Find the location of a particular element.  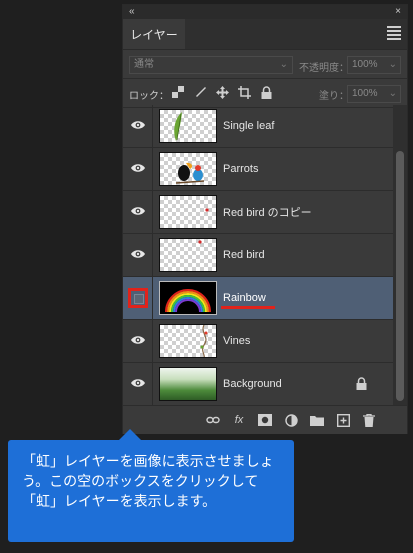

visibility-toggle-empty is located at coordinates (138, 298).